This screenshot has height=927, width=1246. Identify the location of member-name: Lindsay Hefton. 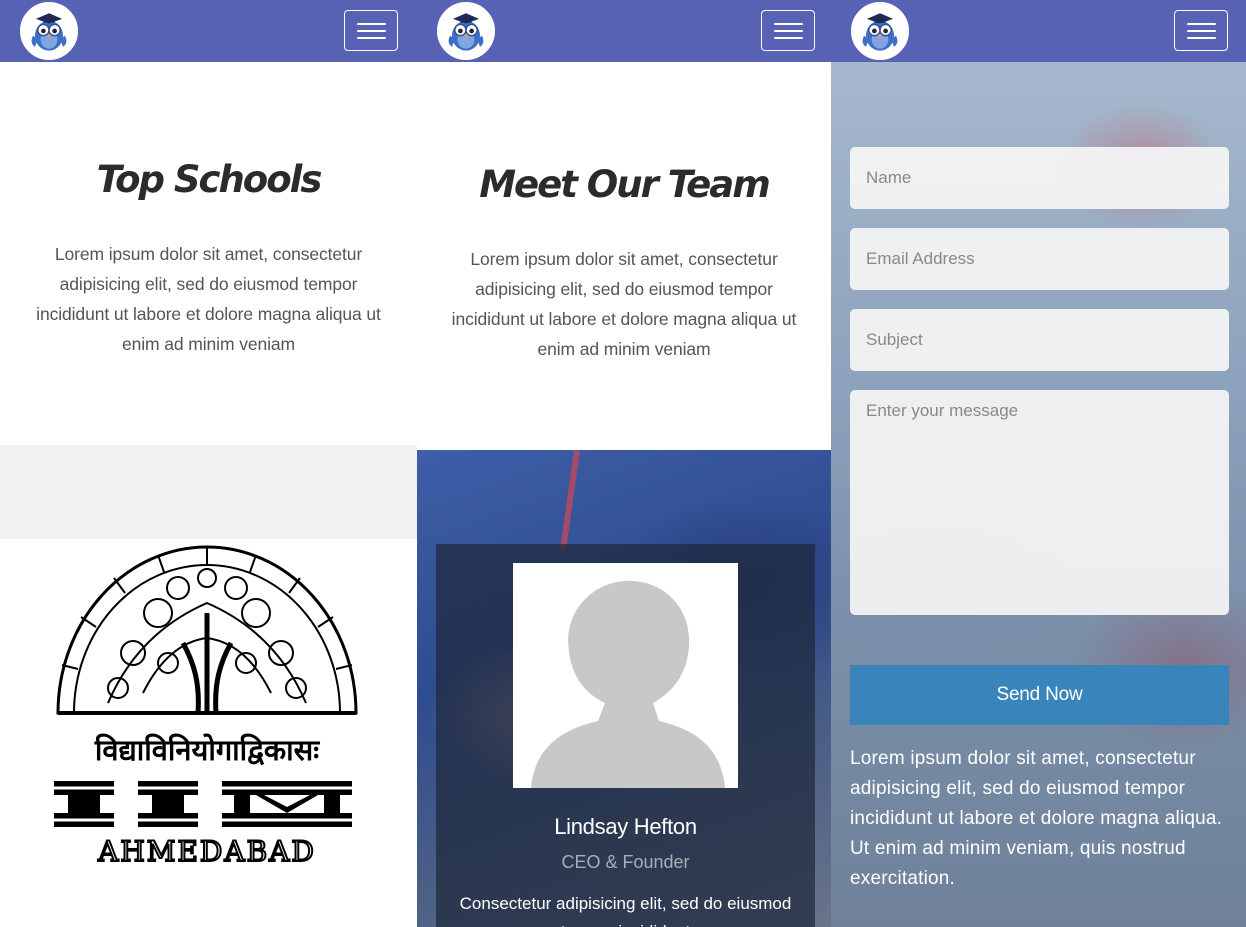
(625, 826).